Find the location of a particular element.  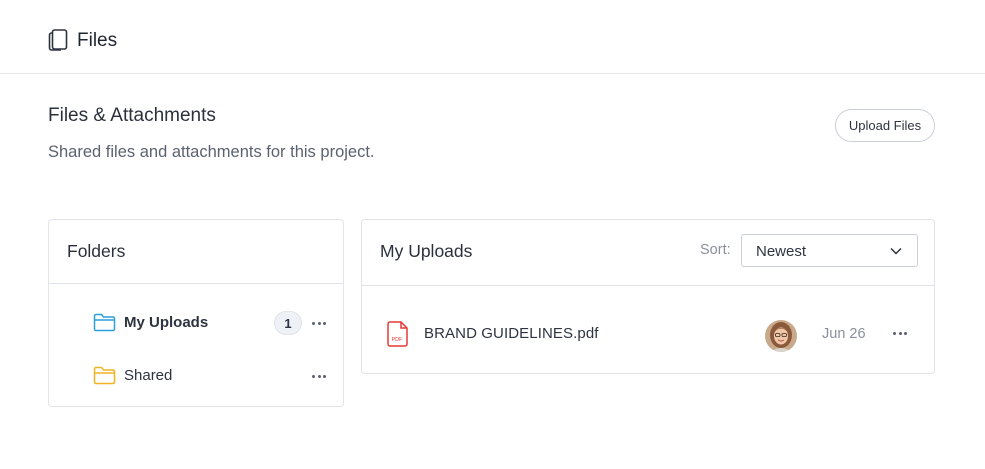

file-more-button is located at coordinates (900, 333).